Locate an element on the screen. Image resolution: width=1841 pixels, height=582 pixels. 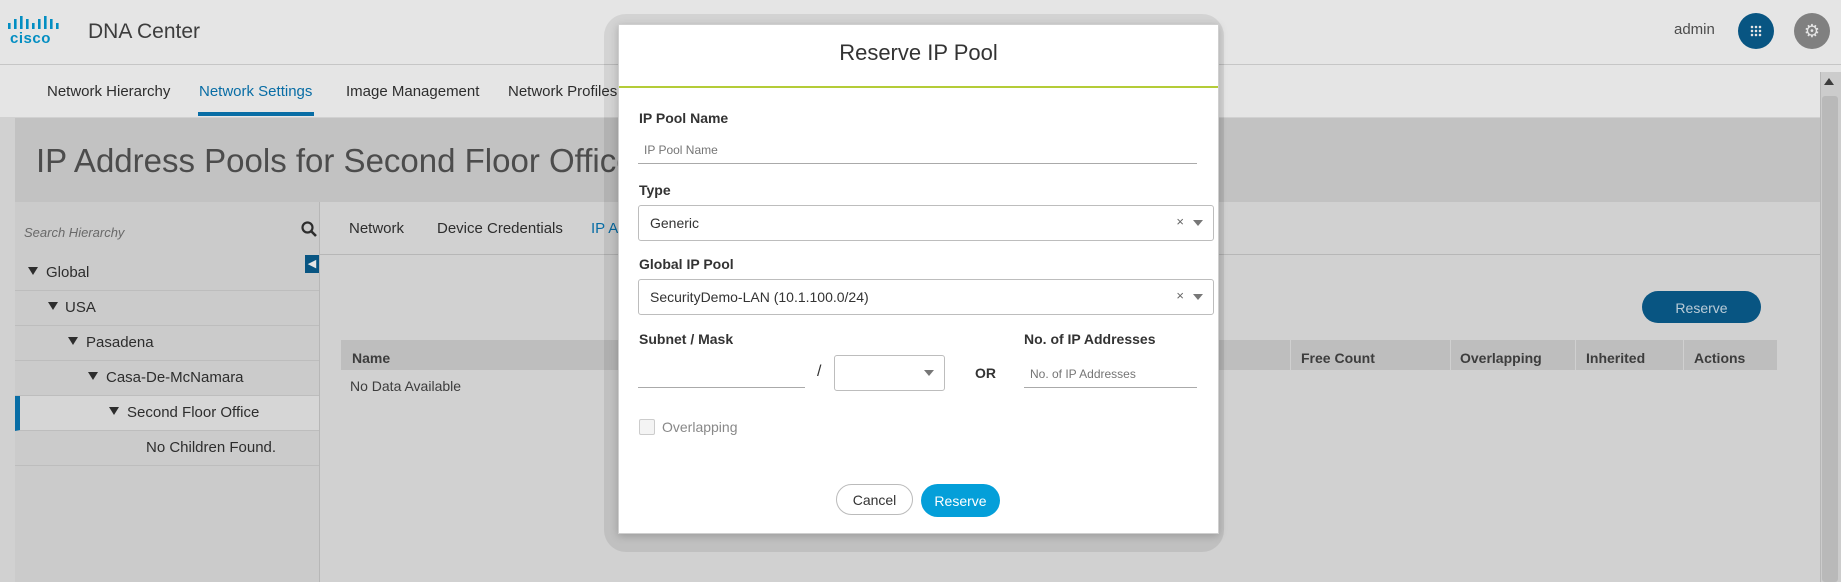
subnet-input is located at coordinates (721, 374).